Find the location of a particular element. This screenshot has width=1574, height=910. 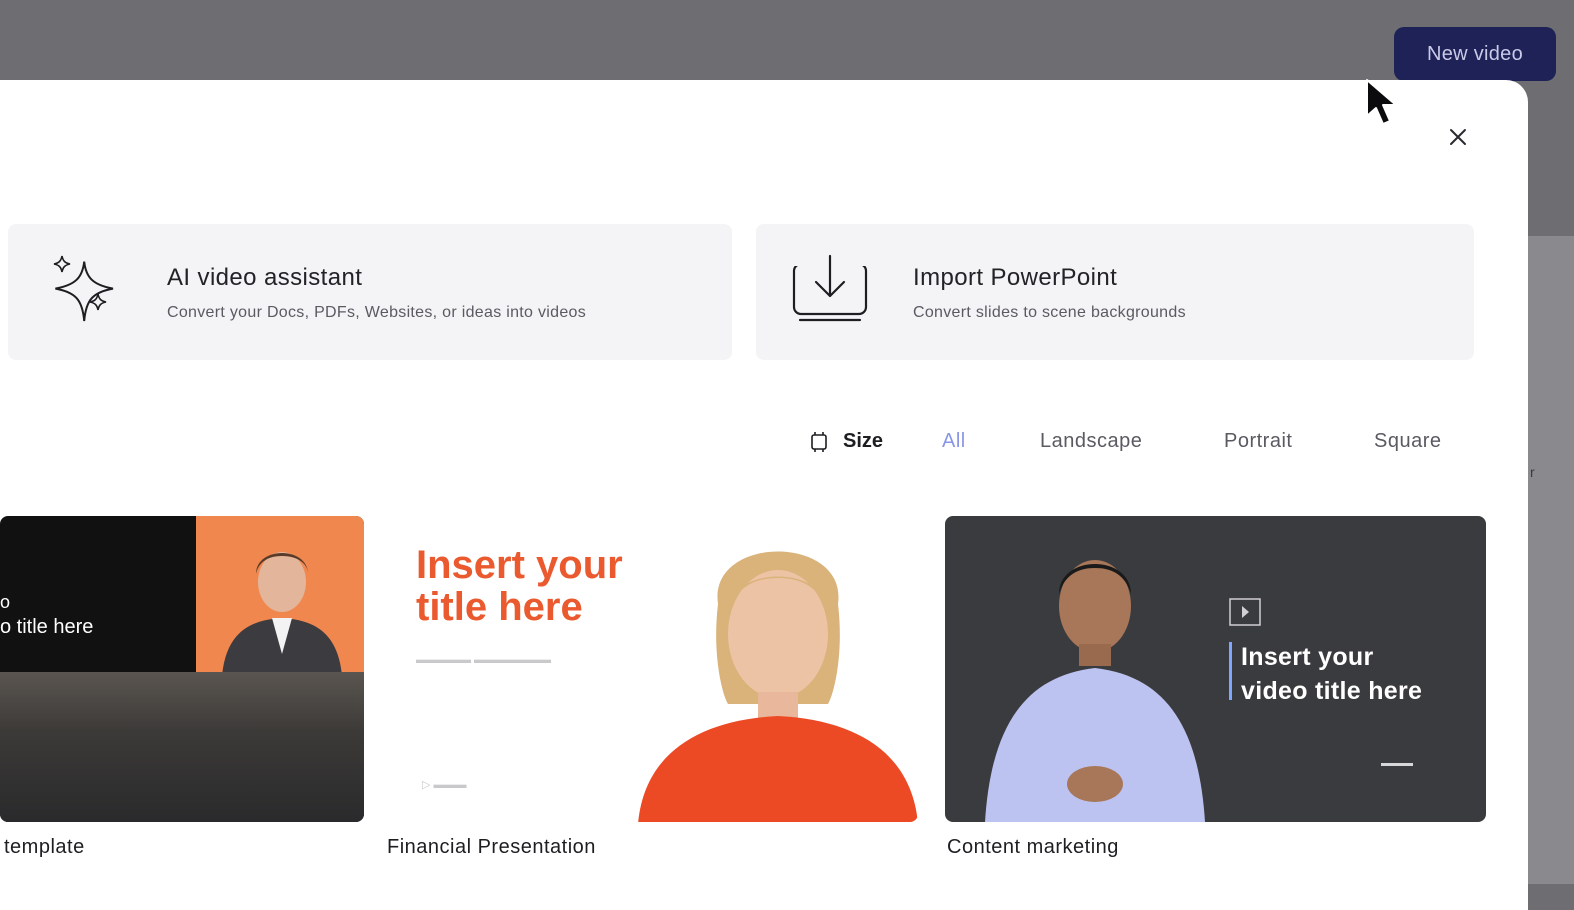

ppt-card-subtitle: Convert slides to scene backgrounds is located at coordinates (1049, 312).